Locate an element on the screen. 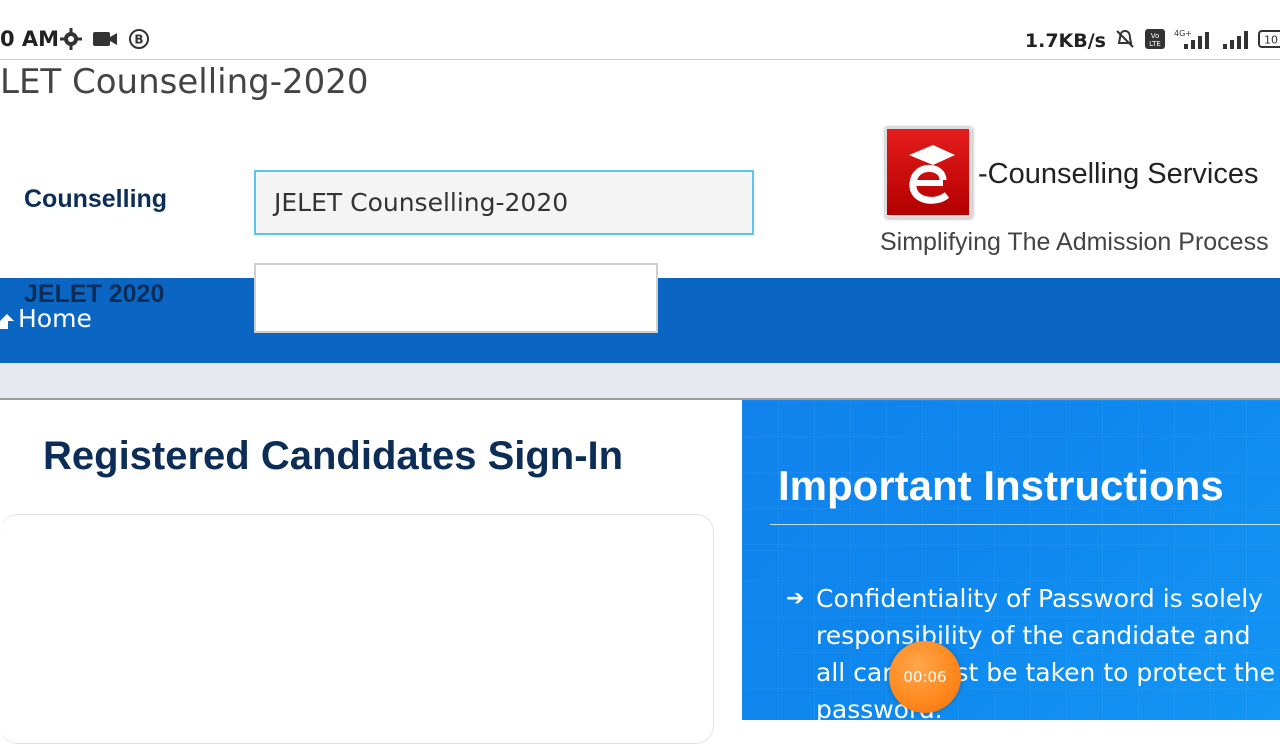  svg-text: B is located at coordinates (138, 40).